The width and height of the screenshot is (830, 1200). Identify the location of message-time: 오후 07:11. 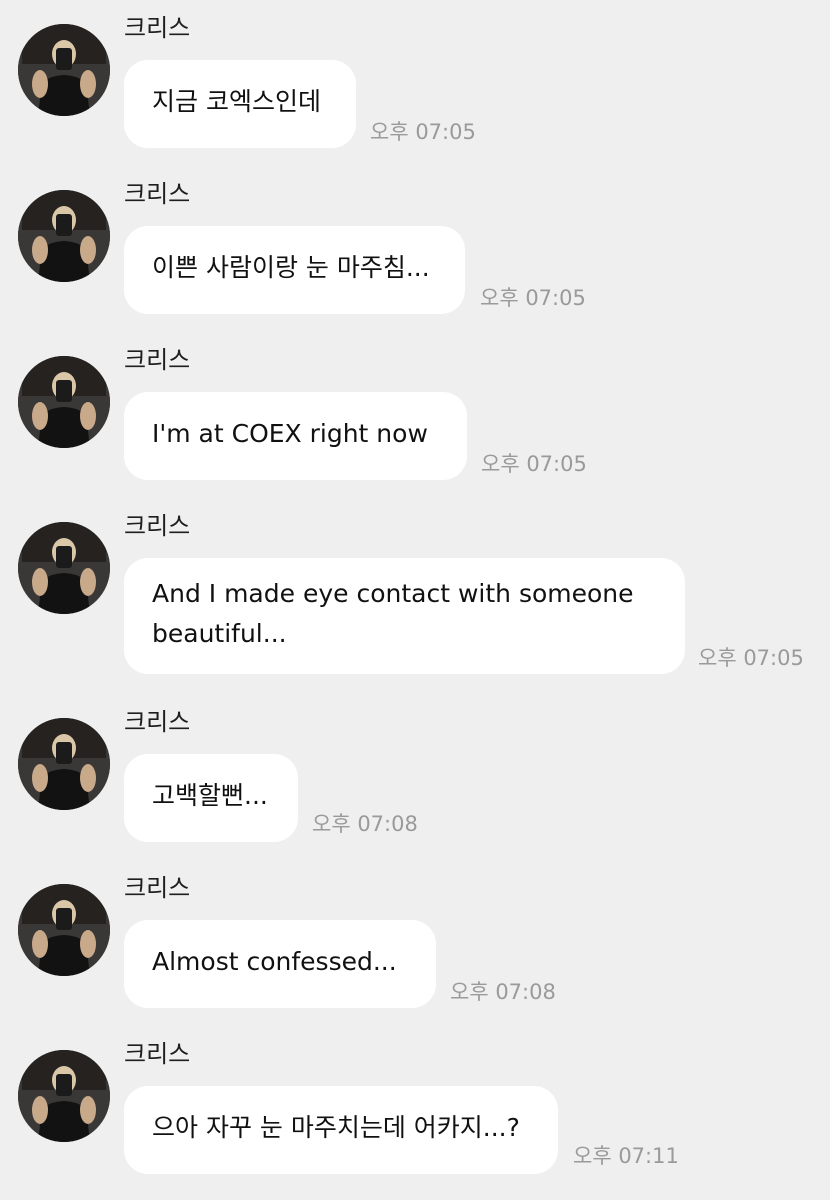
(626, 1156).